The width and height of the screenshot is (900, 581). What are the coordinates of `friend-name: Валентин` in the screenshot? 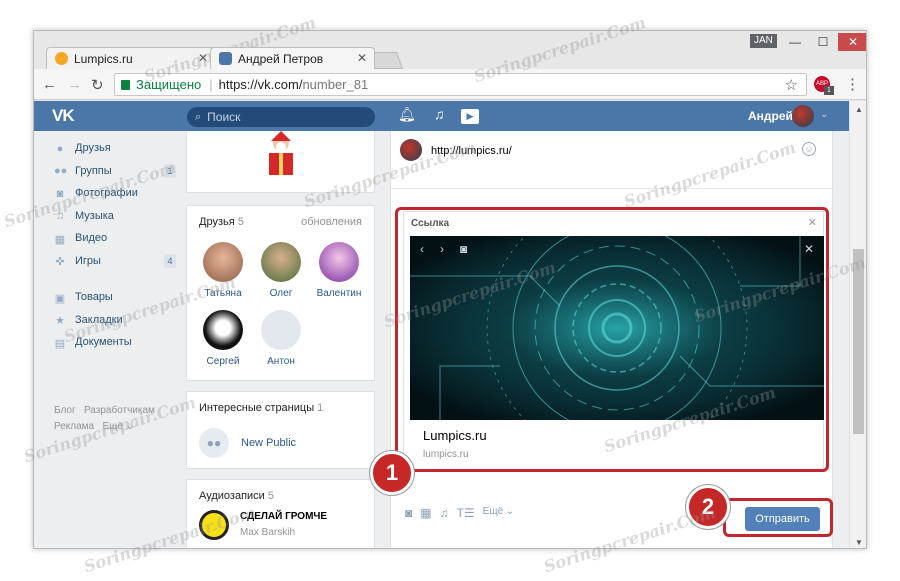 It's located at (339, 293).